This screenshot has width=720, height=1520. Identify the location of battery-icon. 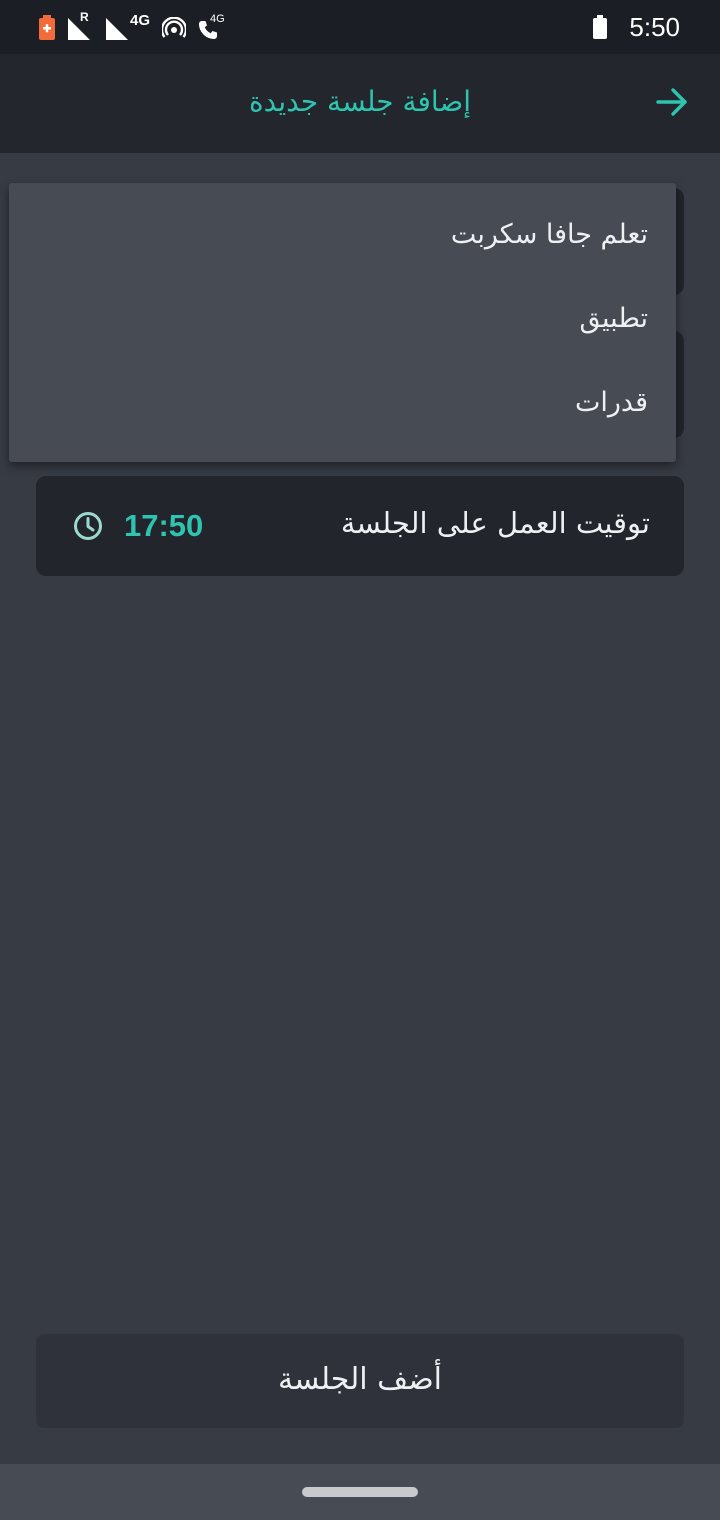
(600, 27).